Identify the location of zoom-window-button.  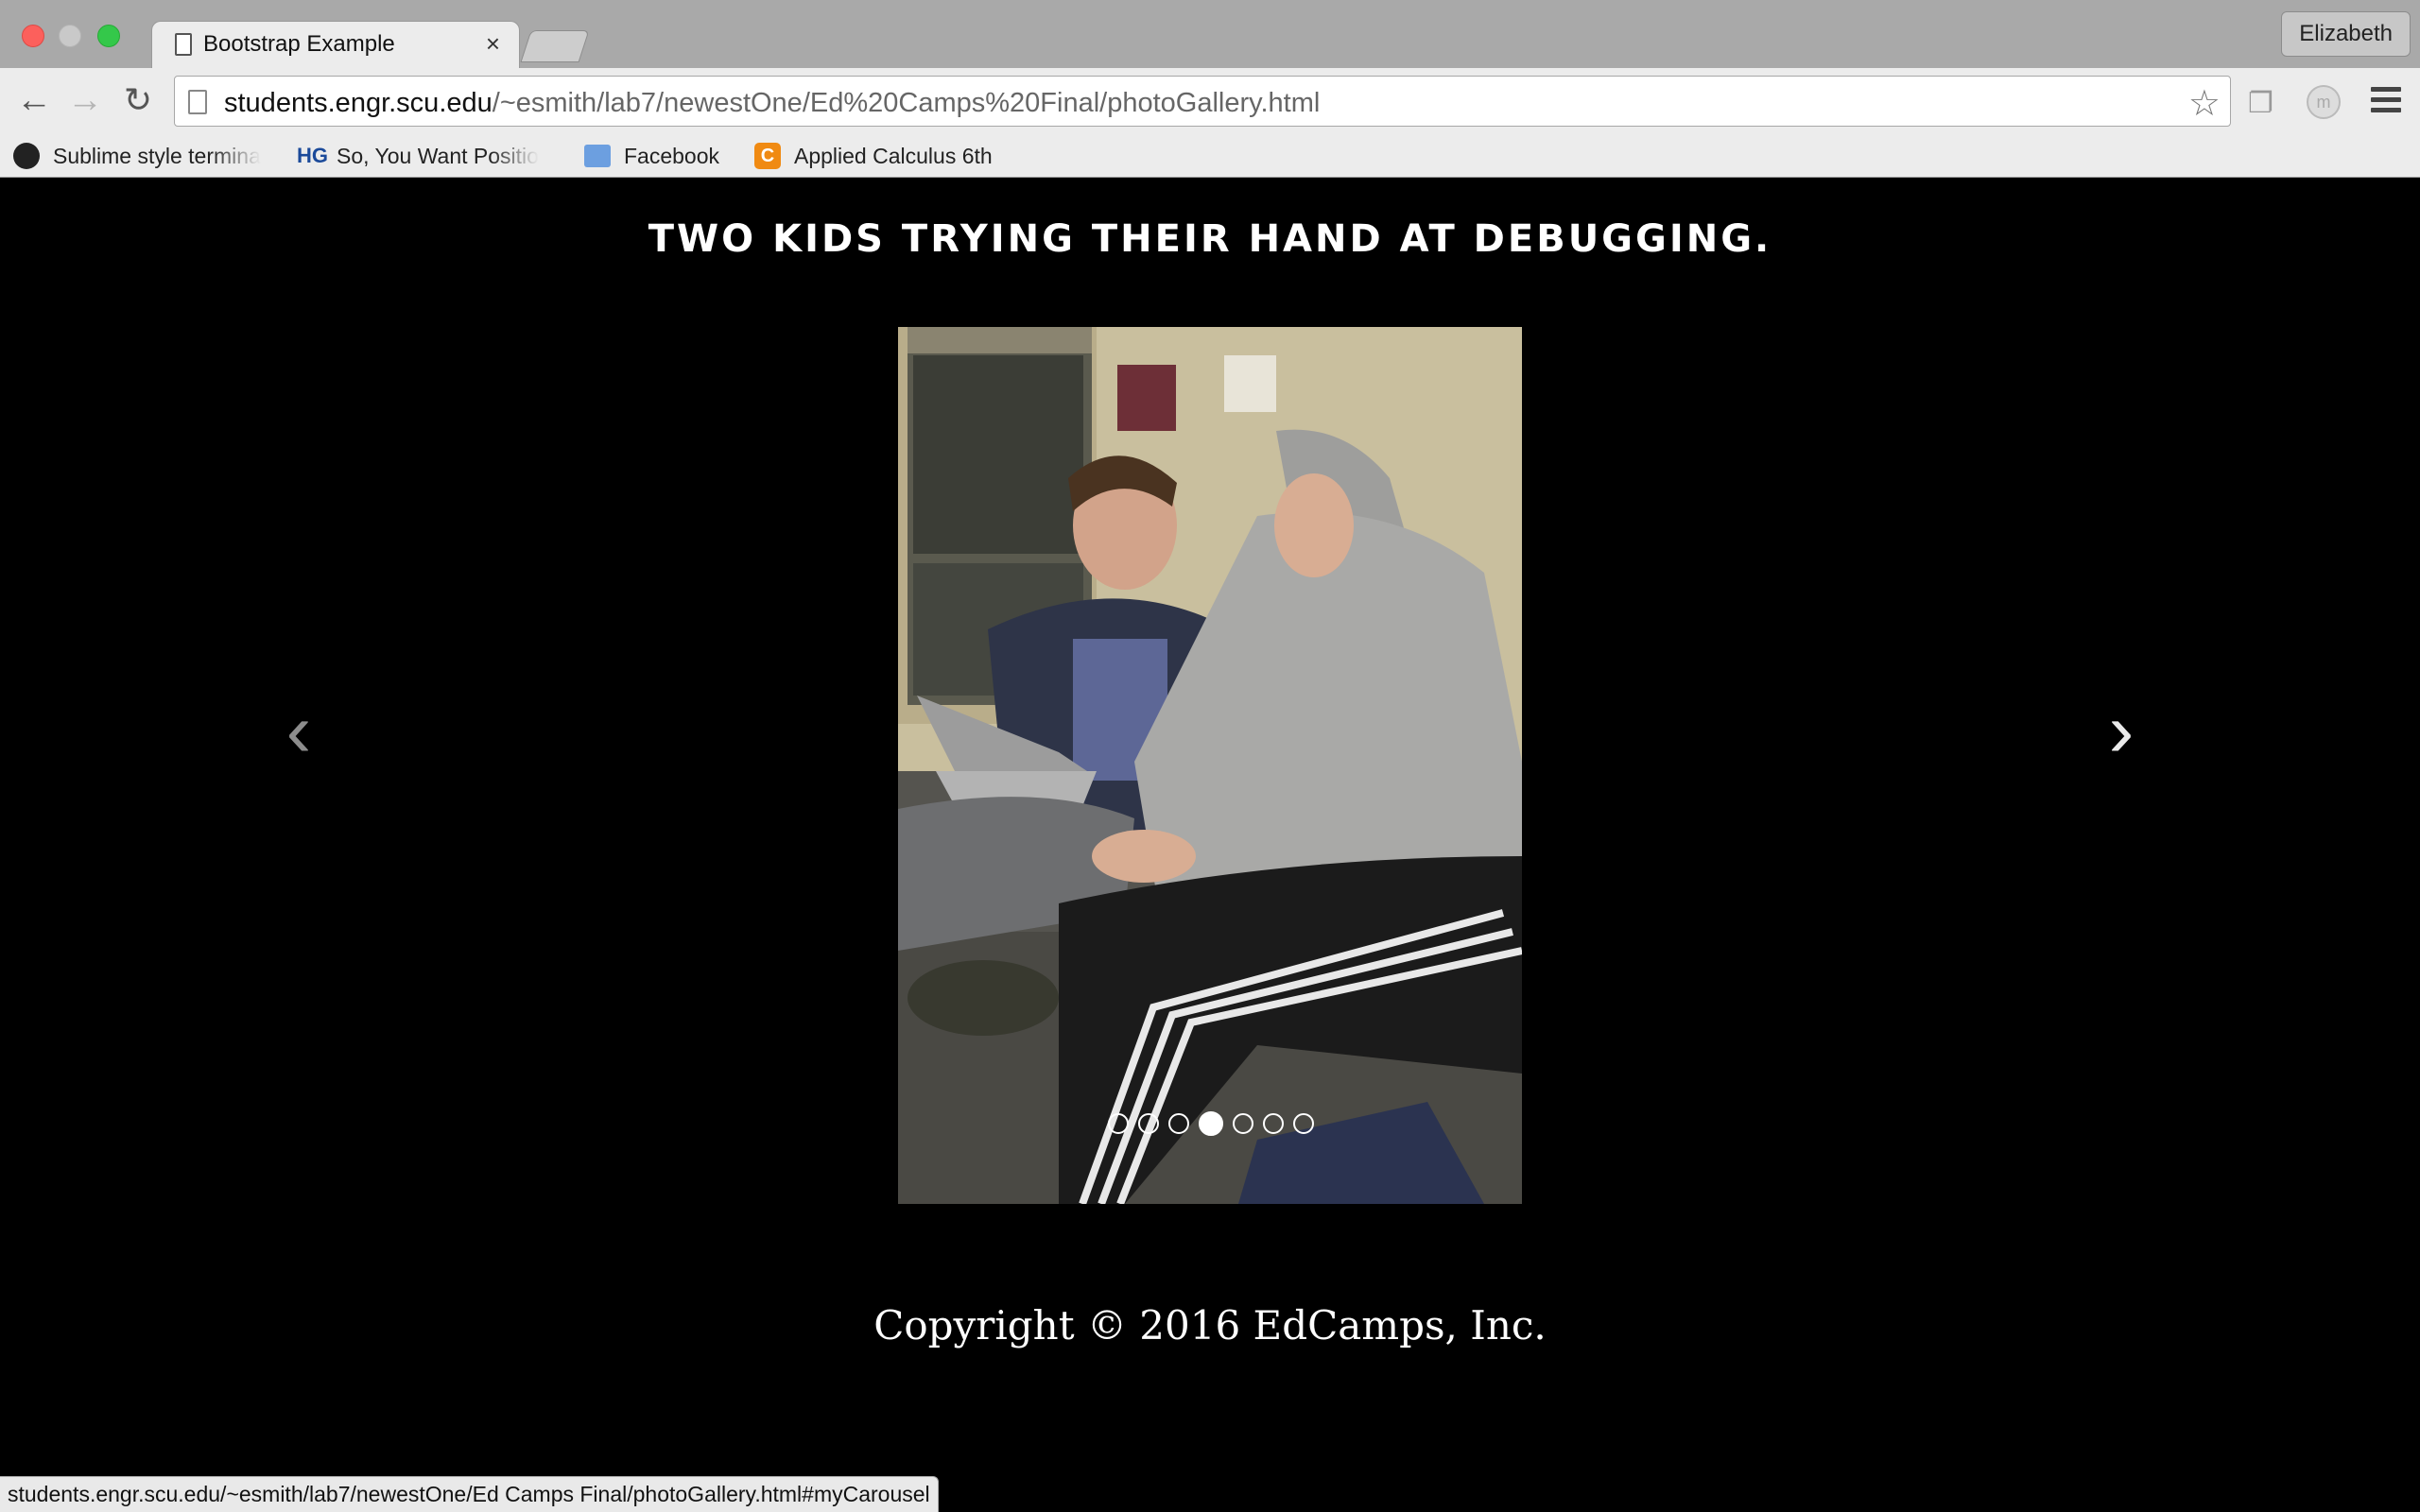
(108, 36).